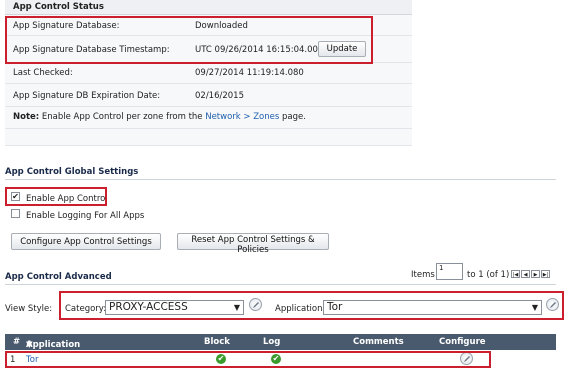 This screenshot has height=381, width=570. I want to click on highlight-signature-box, so click(189, 40).